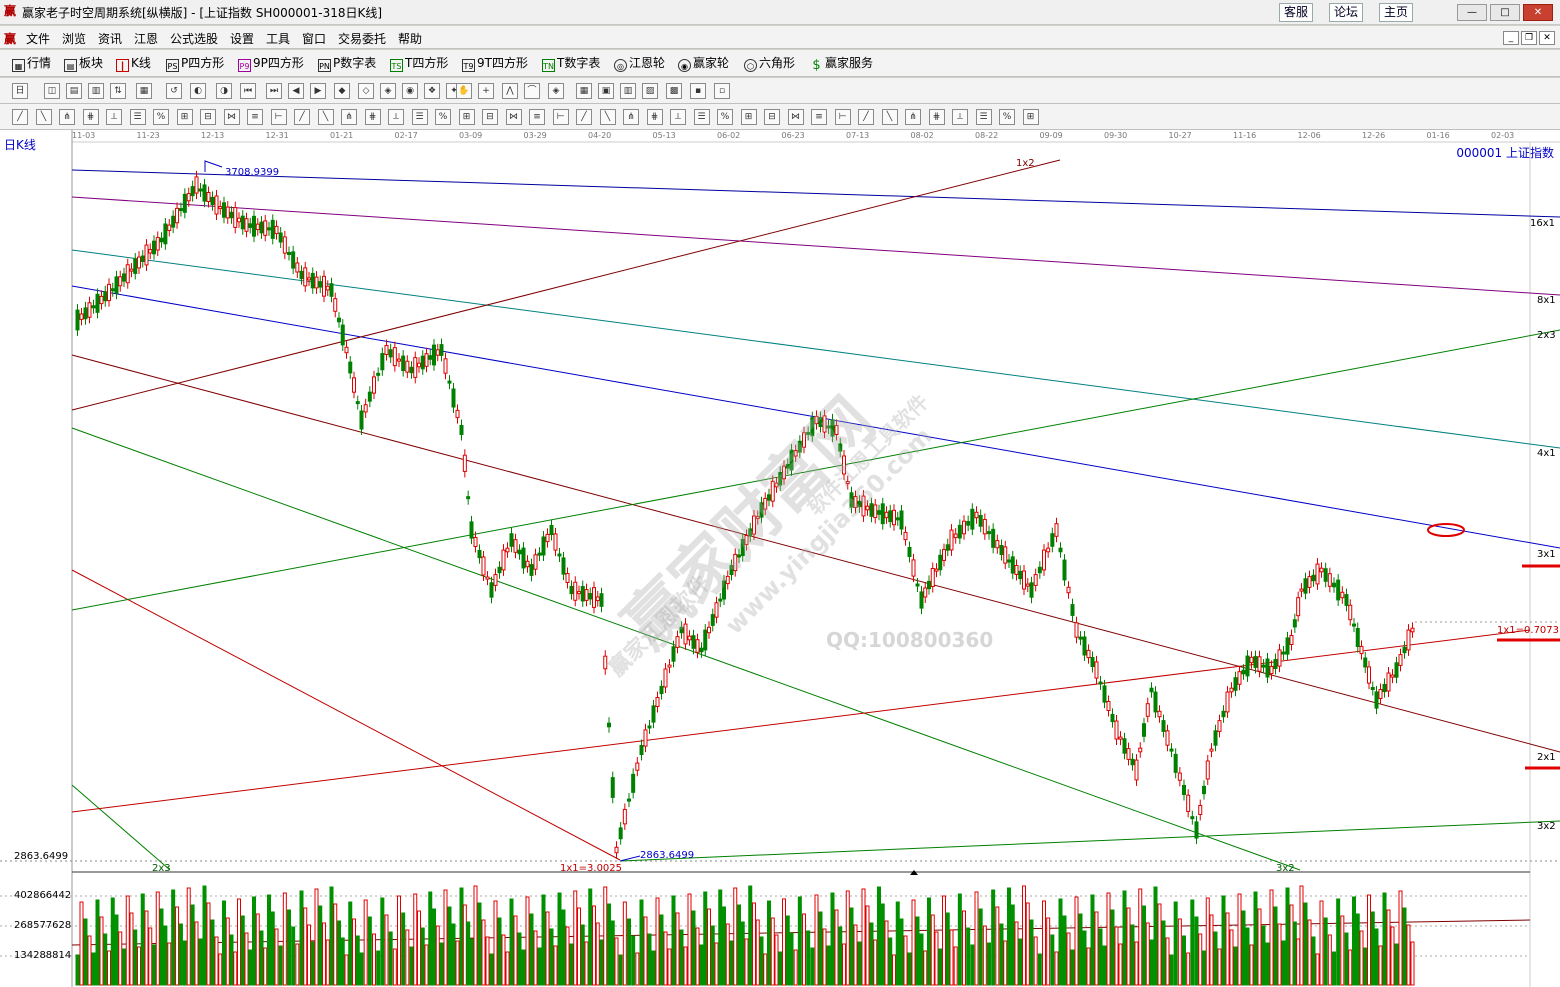 This screenshot has height=987, width=1560. What do you see at coordinates (74, 38) in the screenshot?
I see `menu-browse: 浏览` at bounding box center [74, 38].